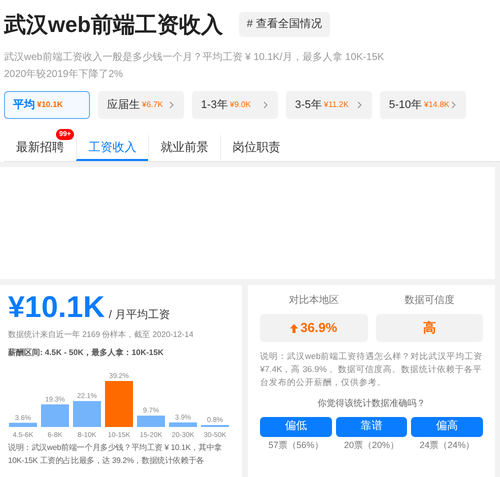 Image resolution: width=500 pixels, height=477 pixels. I want to click on compare-note: 说明：武汉web前端工资待遇怎么样？对比武汉平均工资 ¥7.4K，高 36.9% 。数据可信度高。数据统计依赖于各平台发布的公开薪酬，仅供参考。, so click(371, 369).